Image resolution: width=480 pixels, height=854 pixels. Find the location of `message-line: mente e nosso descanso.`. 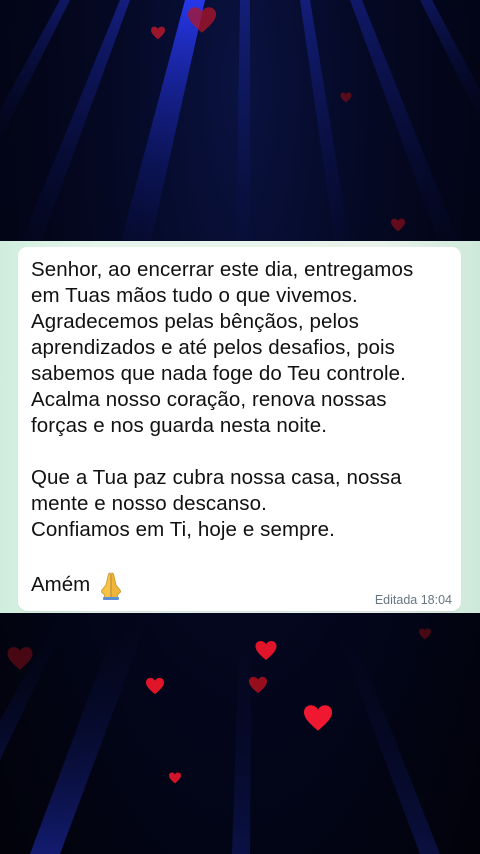

message-line: mente e nosso descanso. is located at coordinates (149, 503).